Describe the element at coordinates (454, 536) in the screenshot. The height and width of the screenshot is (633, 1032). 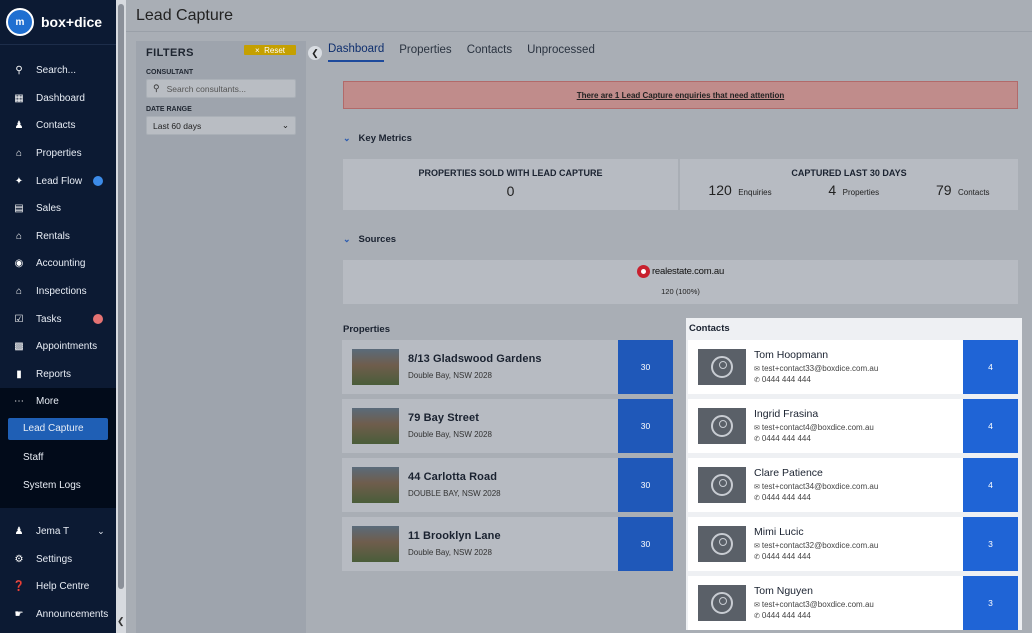
I see `property-title: 11 Brooklyn Lane` at that location.